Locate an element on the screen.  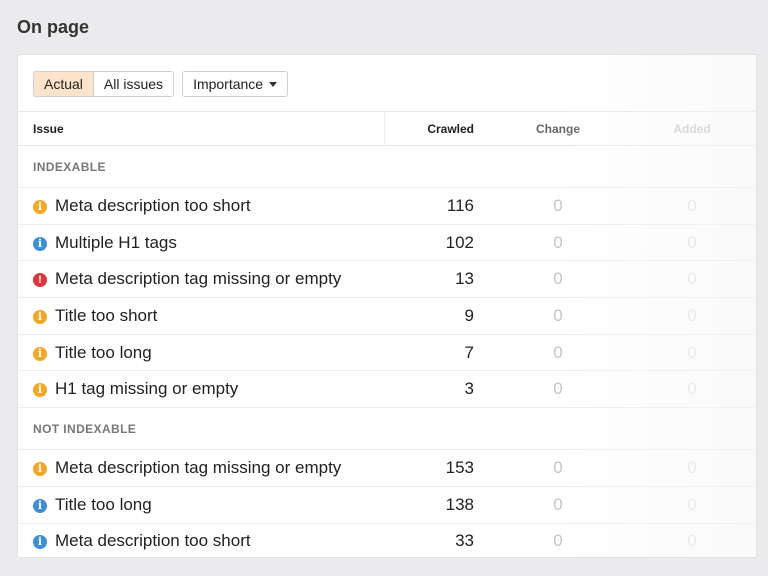
issue-cell: ! Meta description tag missing or empty is located at coordinates (201, 279).